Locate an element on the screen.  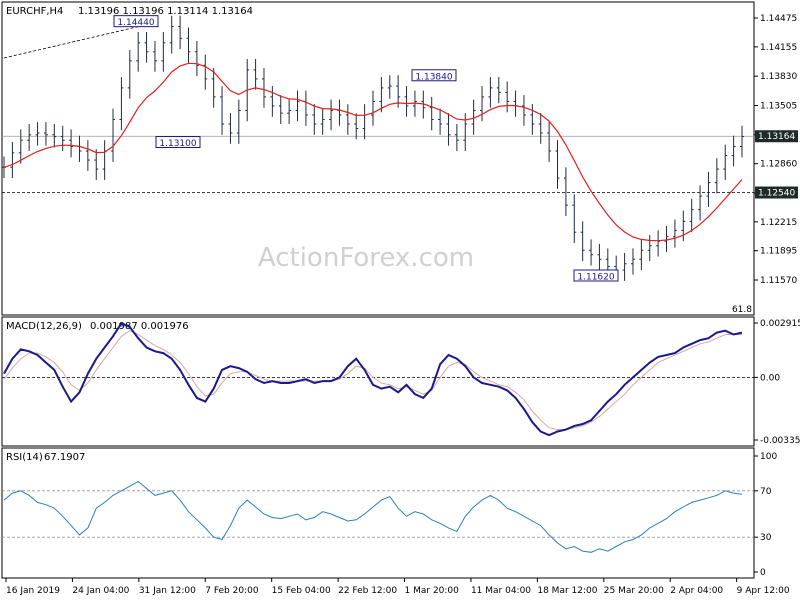
rsi-levels is located at coordinates (378, 514).